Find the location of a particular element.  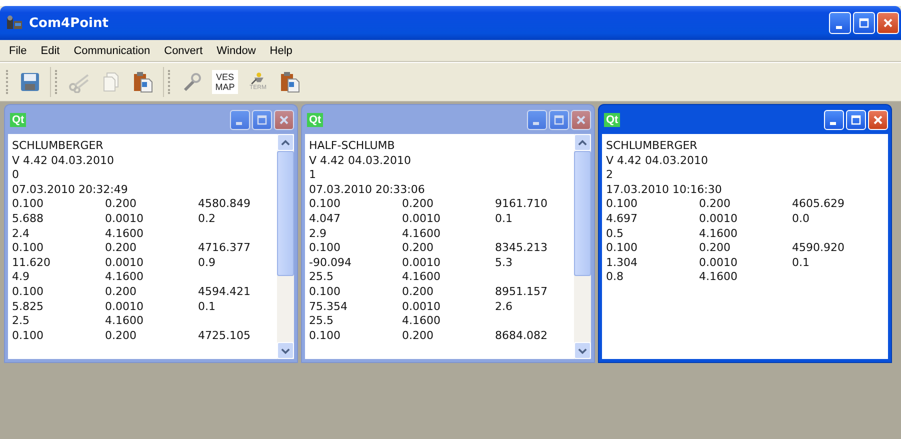

text-line: HALF-SCHLUMB is located at coordinates (352, 146).